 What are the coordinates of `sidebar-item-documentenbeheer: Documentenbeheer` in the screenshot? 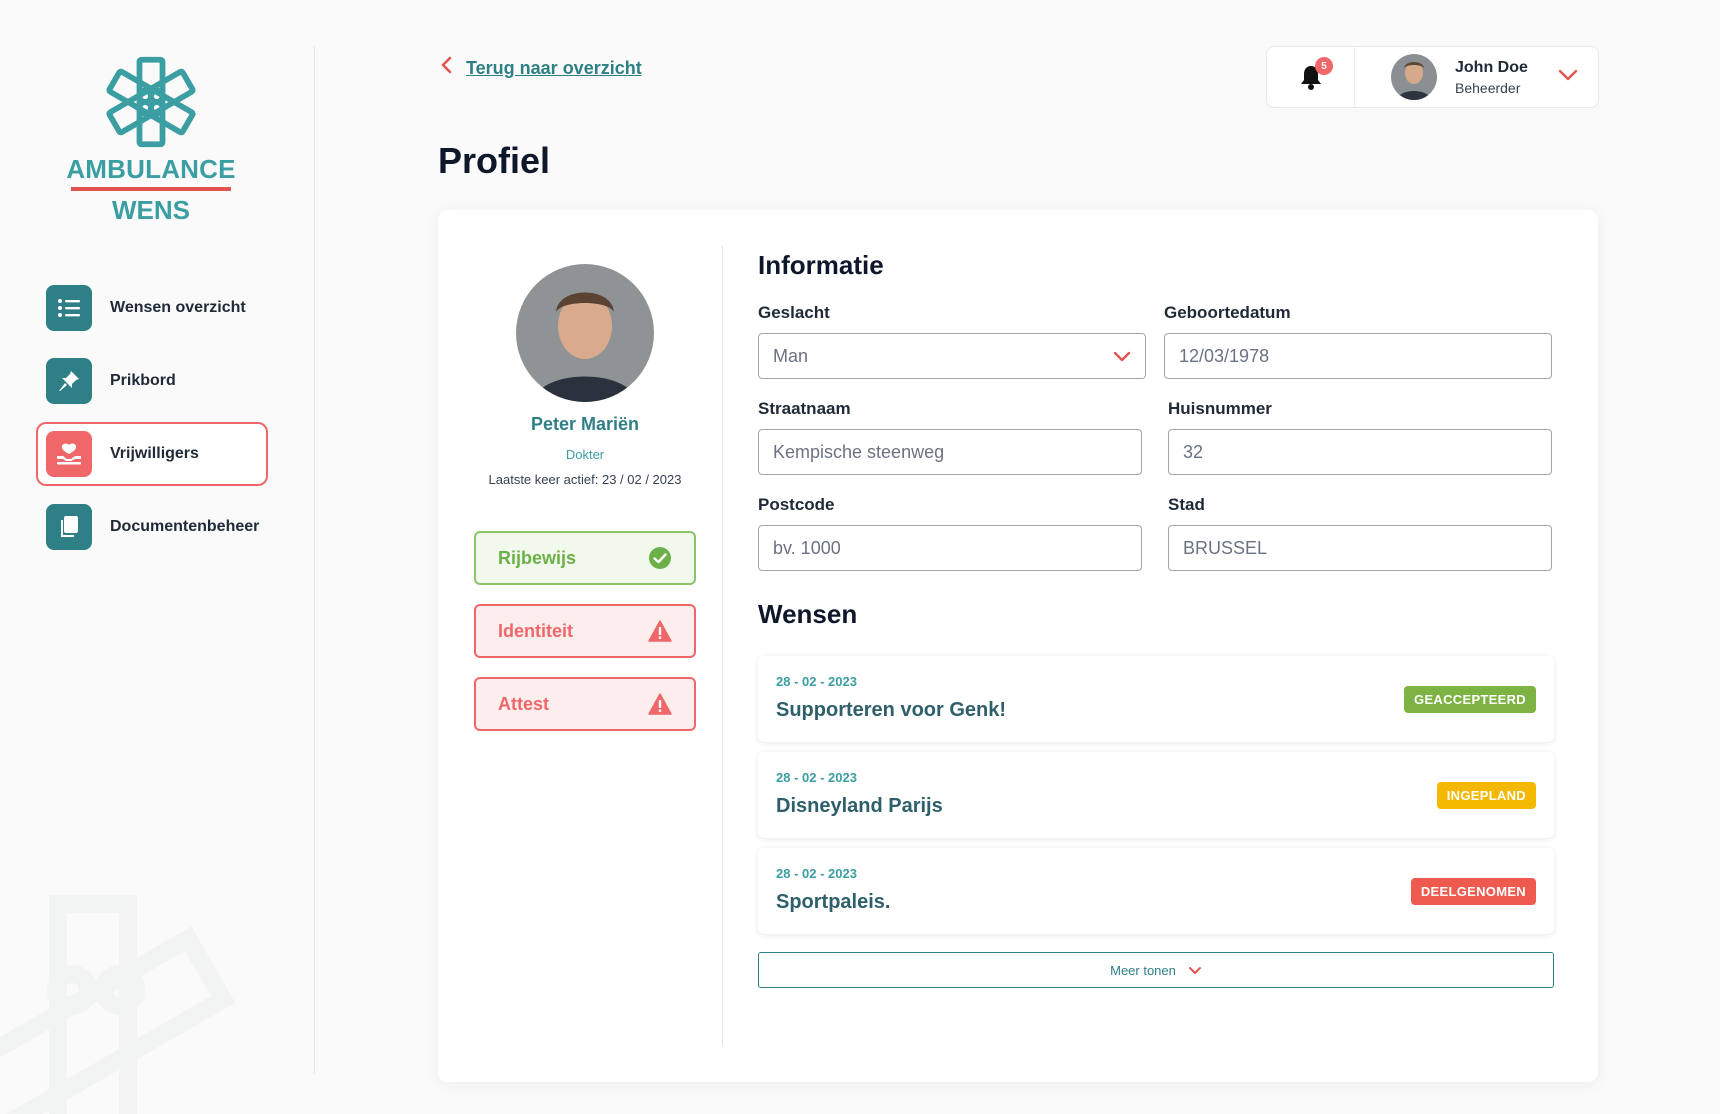 It's located at (152, 527).